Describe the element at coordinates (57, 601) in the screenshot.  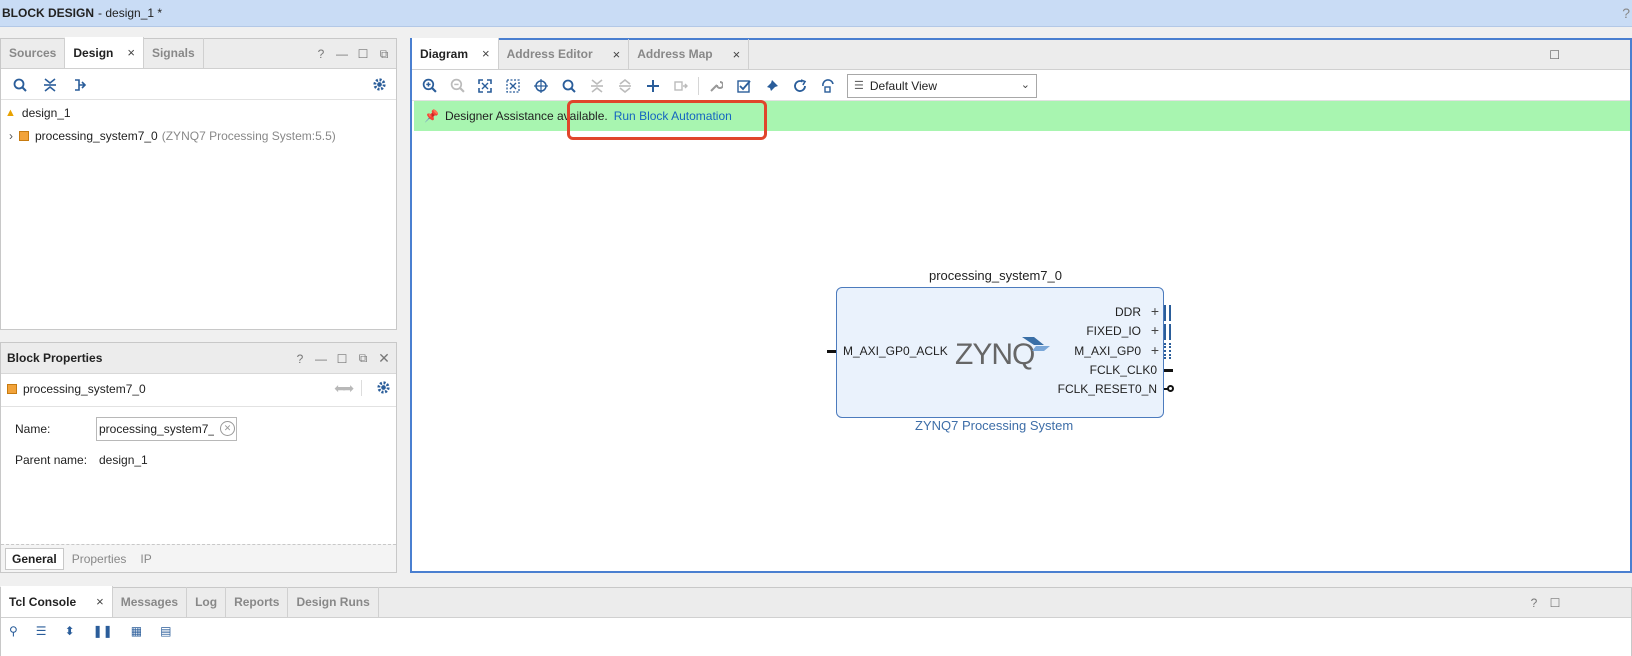
I see `tab-tcl-console: Tcl Console ×` at that location.